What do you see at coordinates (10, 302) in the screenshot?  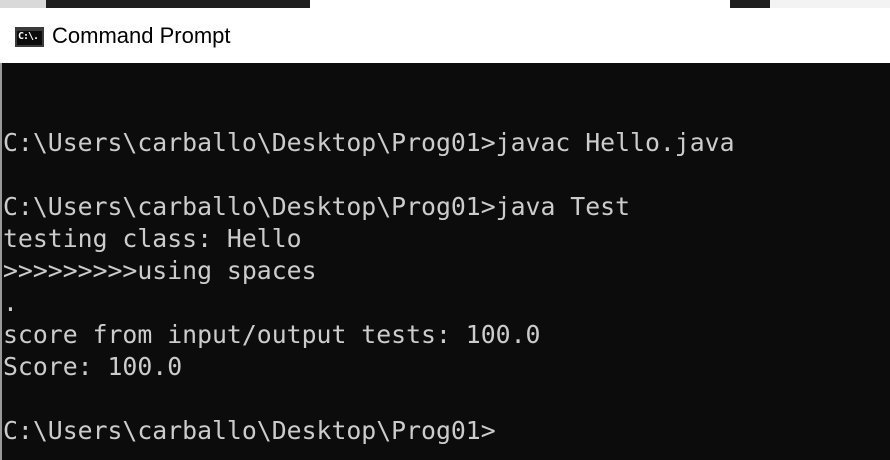 I see `console-line: .` at bounding box center [10, 302].